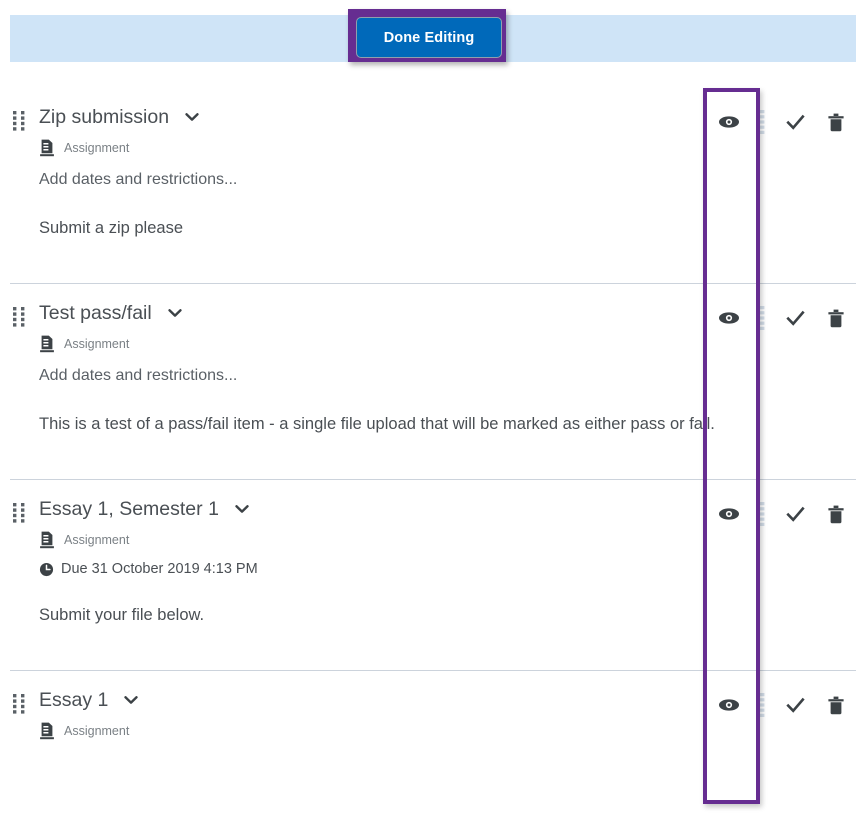 The image size is (866, 828). What do you see at coordinates (447, 569) in the screenshot?
I see `list-item-due-line: Due 31 October 2019 4:13 PM` at bounding box center [447, 569].